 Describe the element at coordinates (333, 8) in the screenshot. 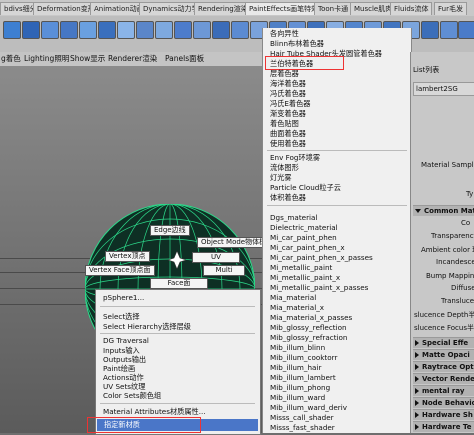

I see `tab-toon: Toon卡通` at that location.